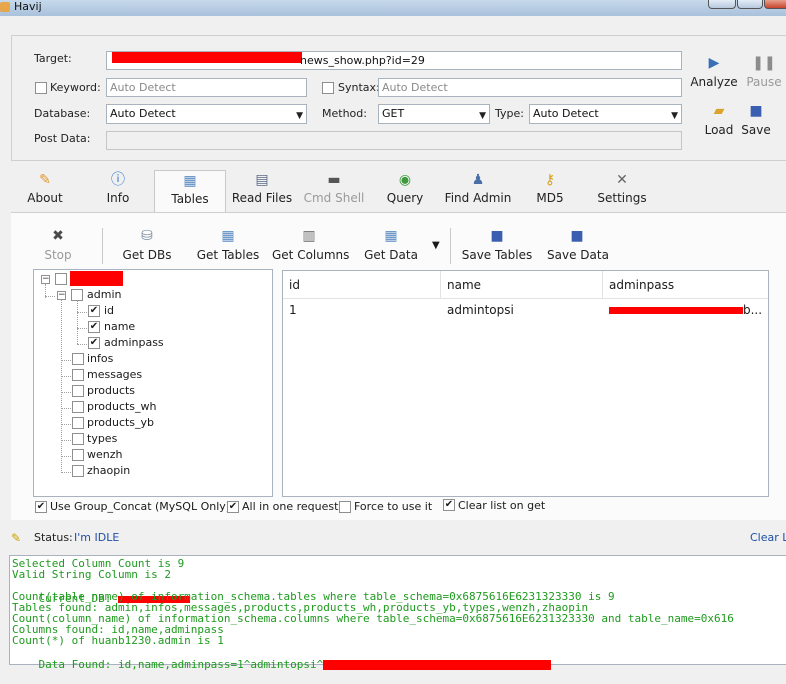  I want to click on get-data-dropdown-icon: ▼, so click(436, 245).